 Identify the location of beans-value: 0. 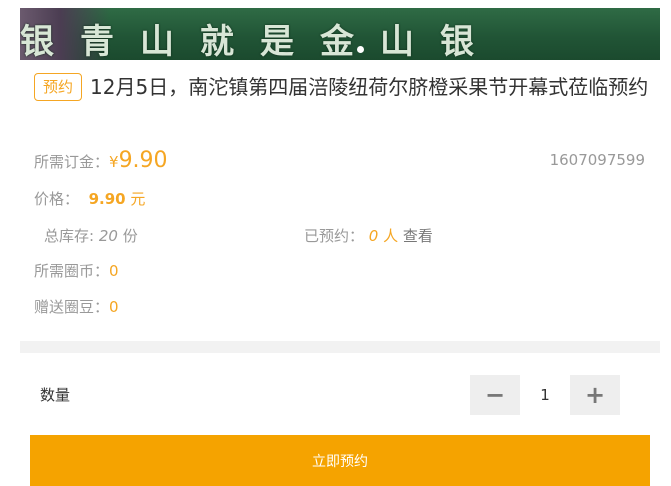
(114, 307).